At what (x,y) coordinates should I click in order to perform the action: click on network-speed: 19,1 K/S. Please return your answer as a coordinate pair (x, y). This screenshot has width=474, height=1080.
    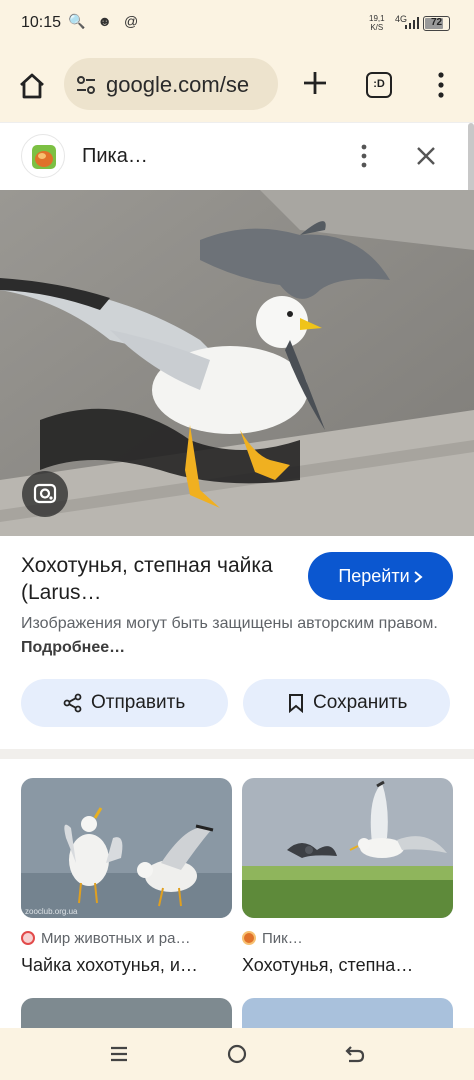
    Looking at the image, I should click on (377, 23).